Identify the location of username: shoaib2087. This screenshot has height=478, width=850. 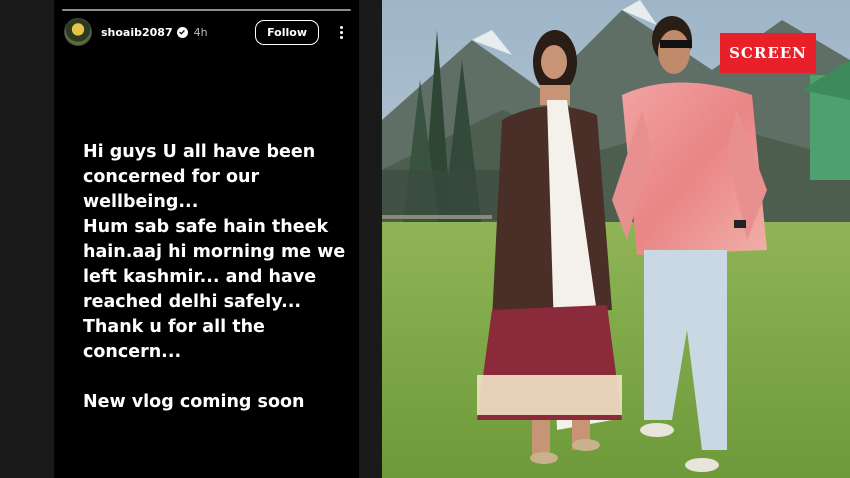
(137, 32).